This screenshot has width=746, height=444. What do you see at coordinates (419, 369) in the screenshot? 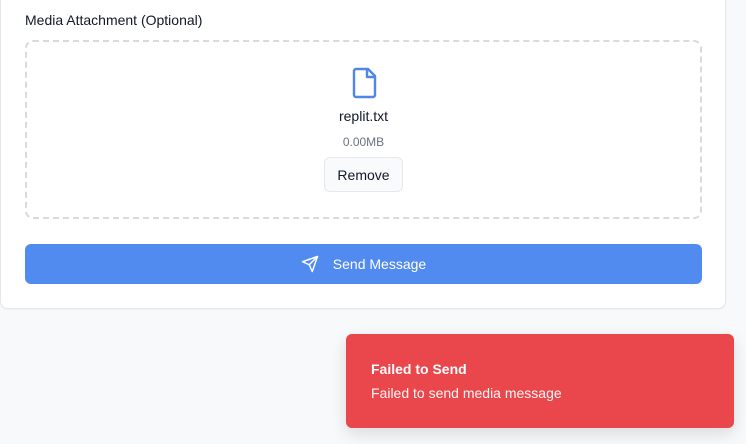
I see `toast-title: Failed to Send` at bounding box center [419, 369].